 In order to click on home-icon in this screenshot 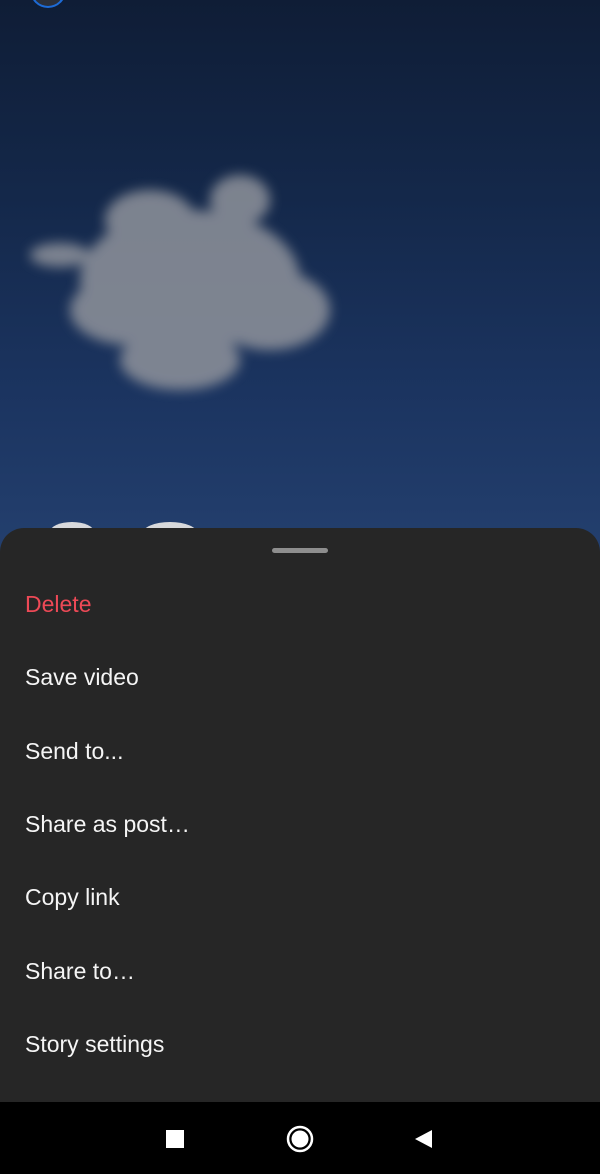, I will do `click(300, 1139)`.